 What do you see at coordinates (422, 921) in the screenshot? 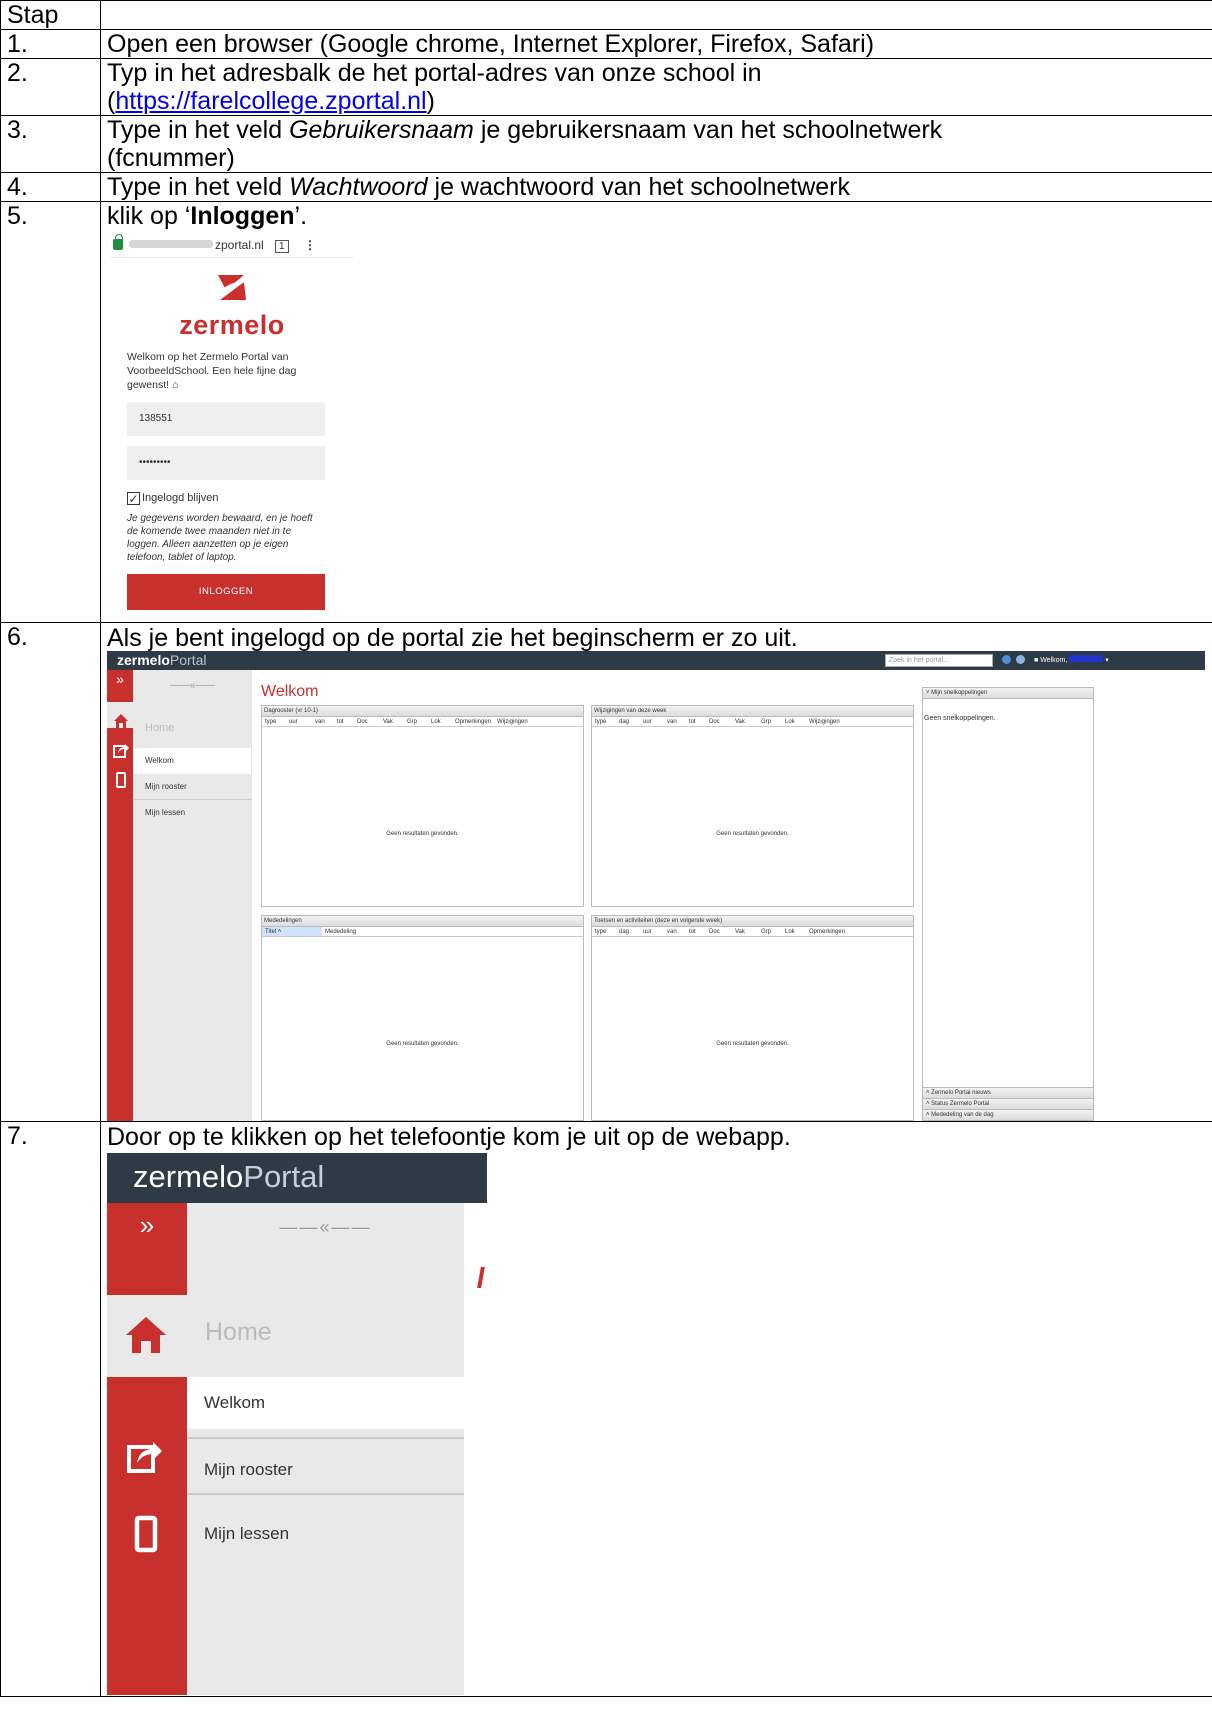
I see `panel-title: Mededelingen` at bounding box center [422, 921].